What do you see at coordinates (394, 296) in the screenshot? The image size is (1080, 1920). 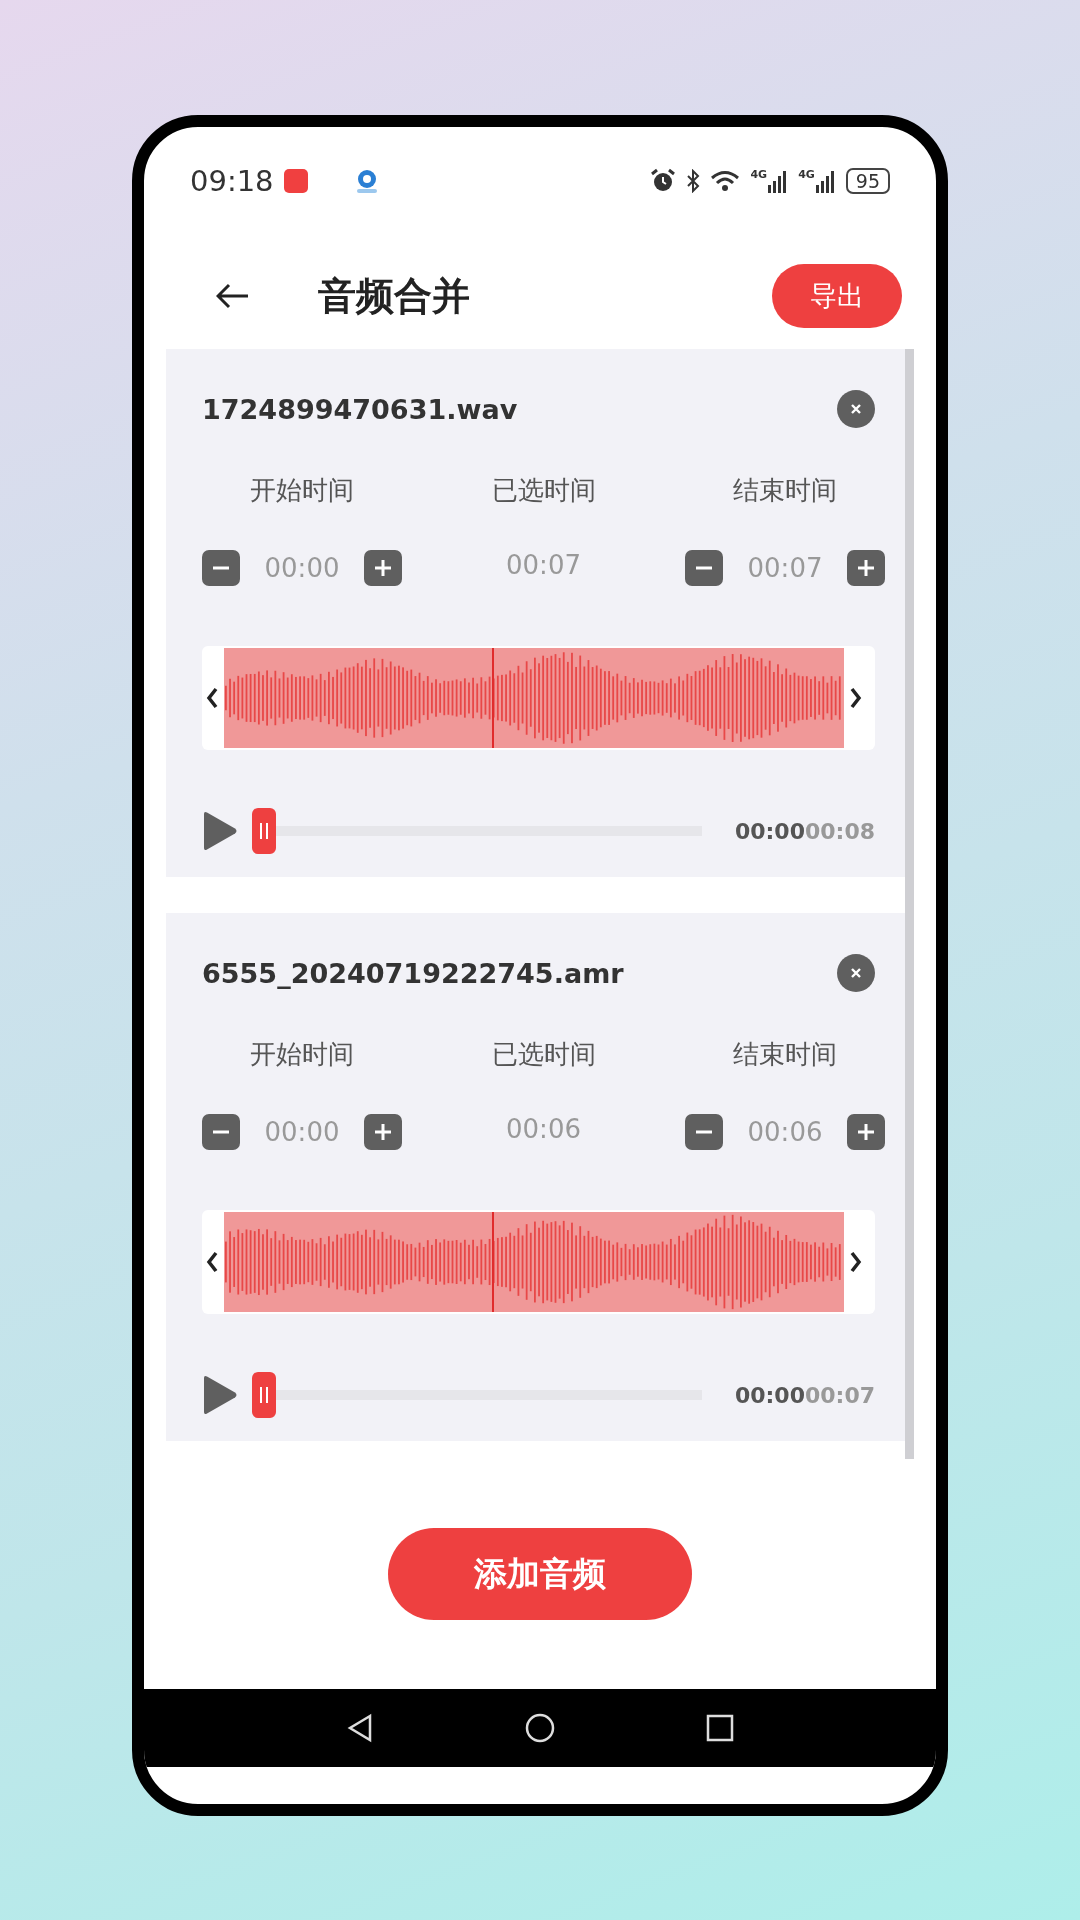 I see `page-title: 音频合并` at bounding box center [394, 296].